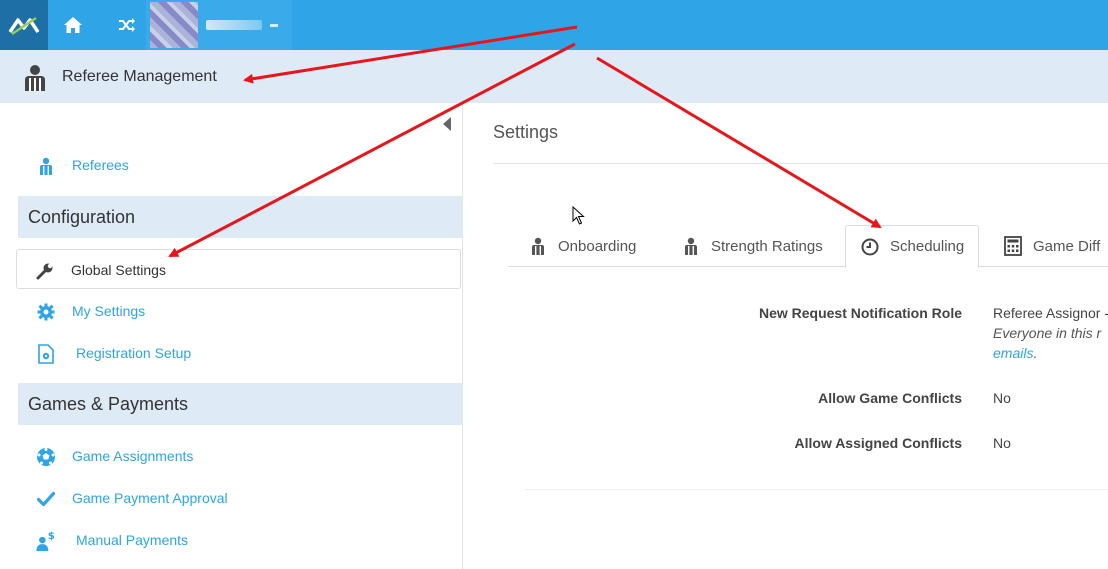  What do you see at coordinates (134, 353) in the screenshot?
I see `sidebar-item-label: Registration Setup` at bounding box center [134, 353].